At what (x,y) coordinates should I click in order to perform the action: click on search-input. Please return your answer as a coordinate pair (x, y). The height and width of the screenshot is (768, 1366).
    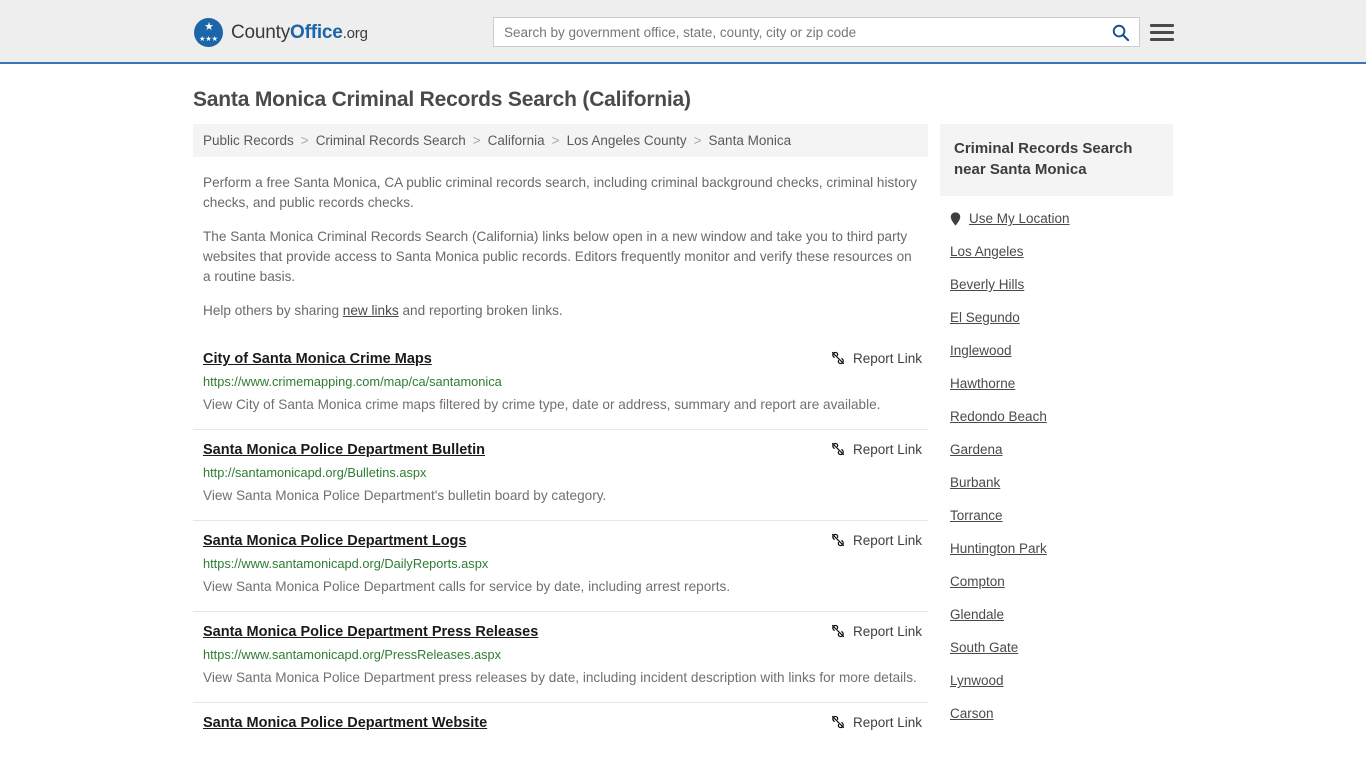
    Looking at the image, I should click on (797, 32).